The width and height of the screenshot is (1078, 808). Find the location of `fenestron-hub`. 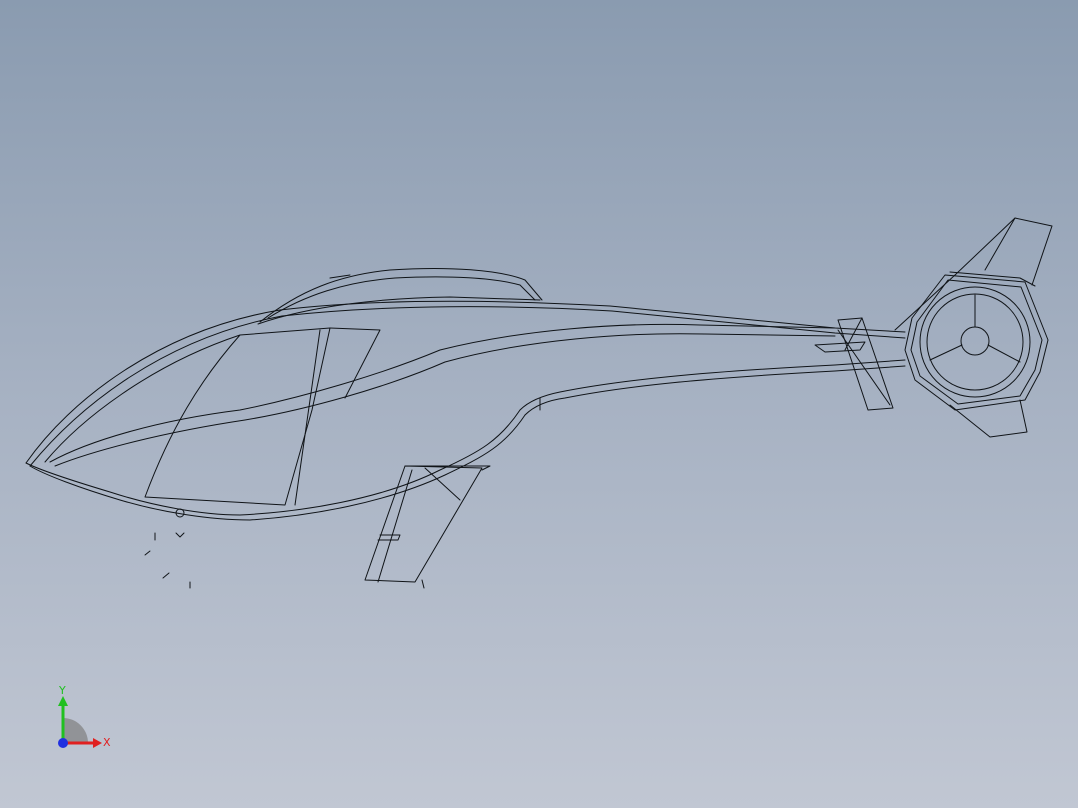

fenestron-hub is located at coordinates (975, 341).